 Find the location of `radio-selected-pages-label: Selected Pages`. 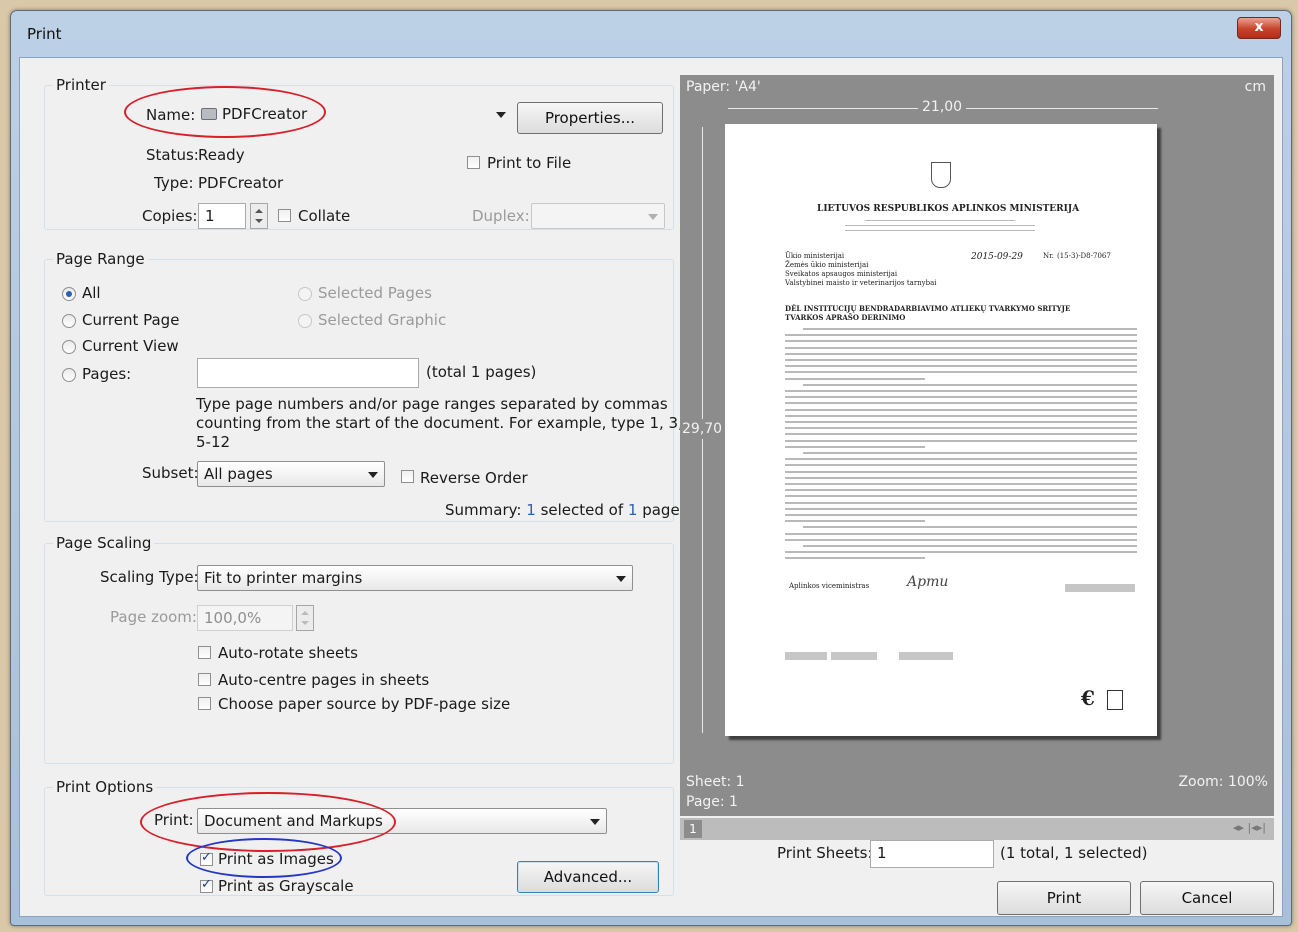

radio-selected-pages-label: Selected Pages is located at coordinates (375, 293).